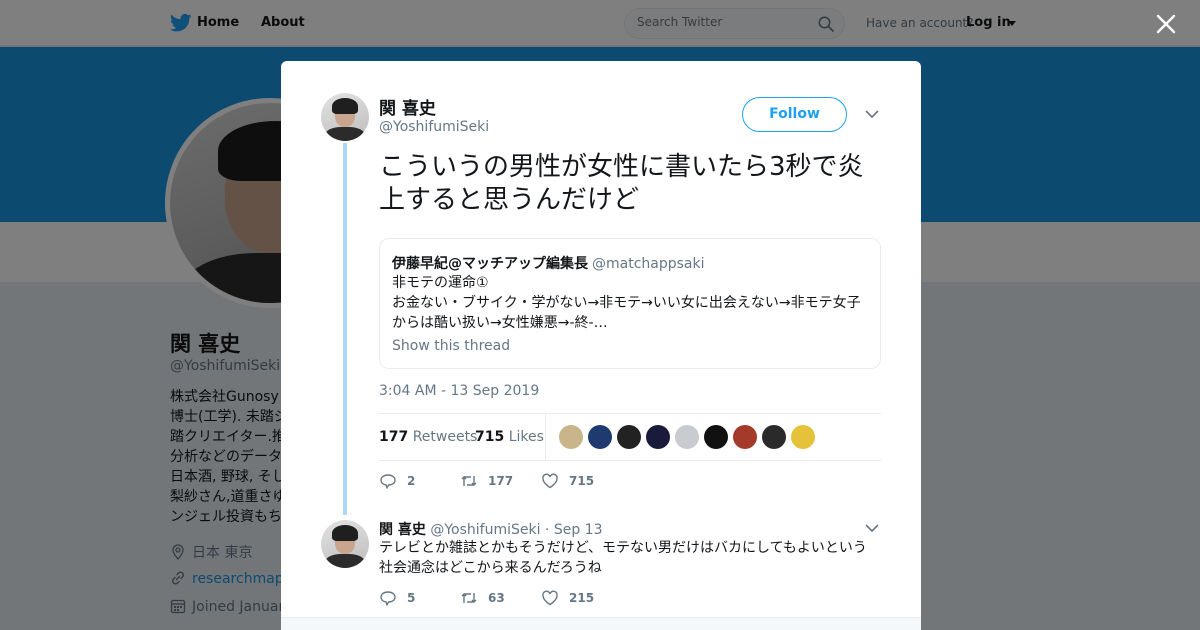  I want to click on retweet-stat: 177 Retweets, so click(428, 437).